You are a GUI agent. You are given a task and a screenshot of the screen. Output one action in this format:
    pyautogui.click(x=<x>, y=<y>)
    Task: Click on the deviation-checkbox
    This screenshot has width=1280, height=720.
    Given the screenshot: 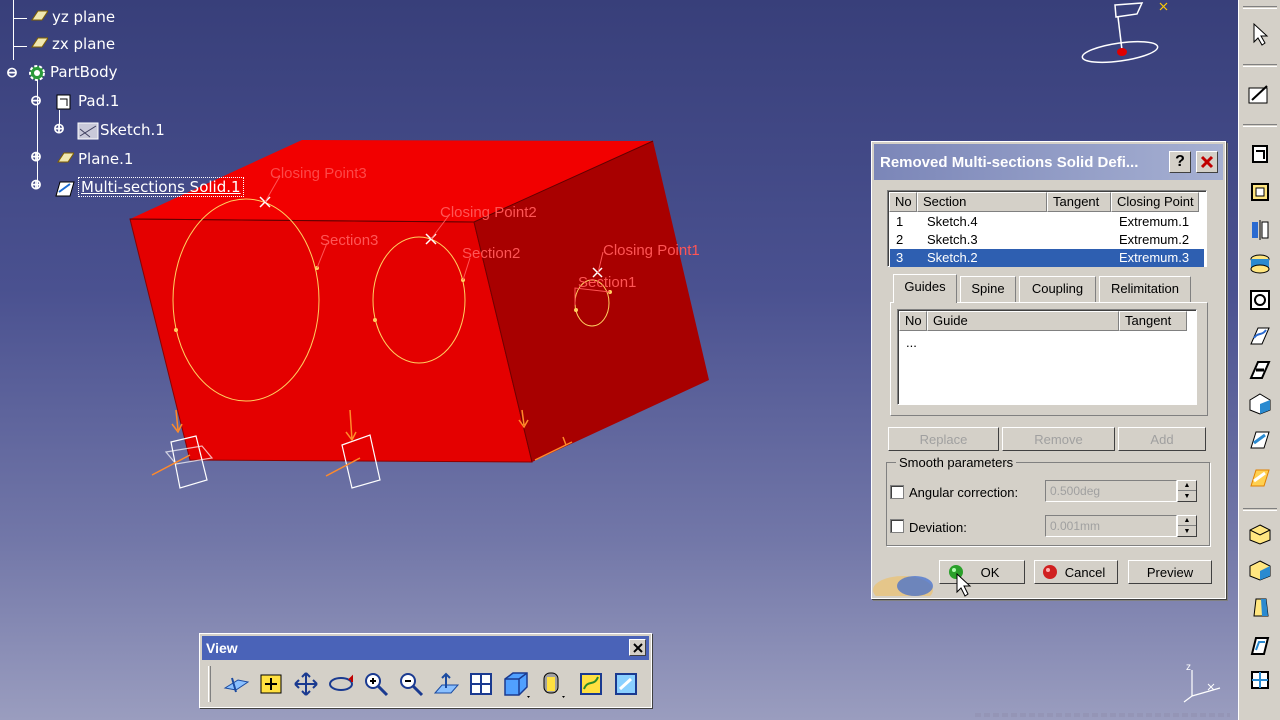 What is the action you would take?
    pyautogui.click(x=897, y=526)
    